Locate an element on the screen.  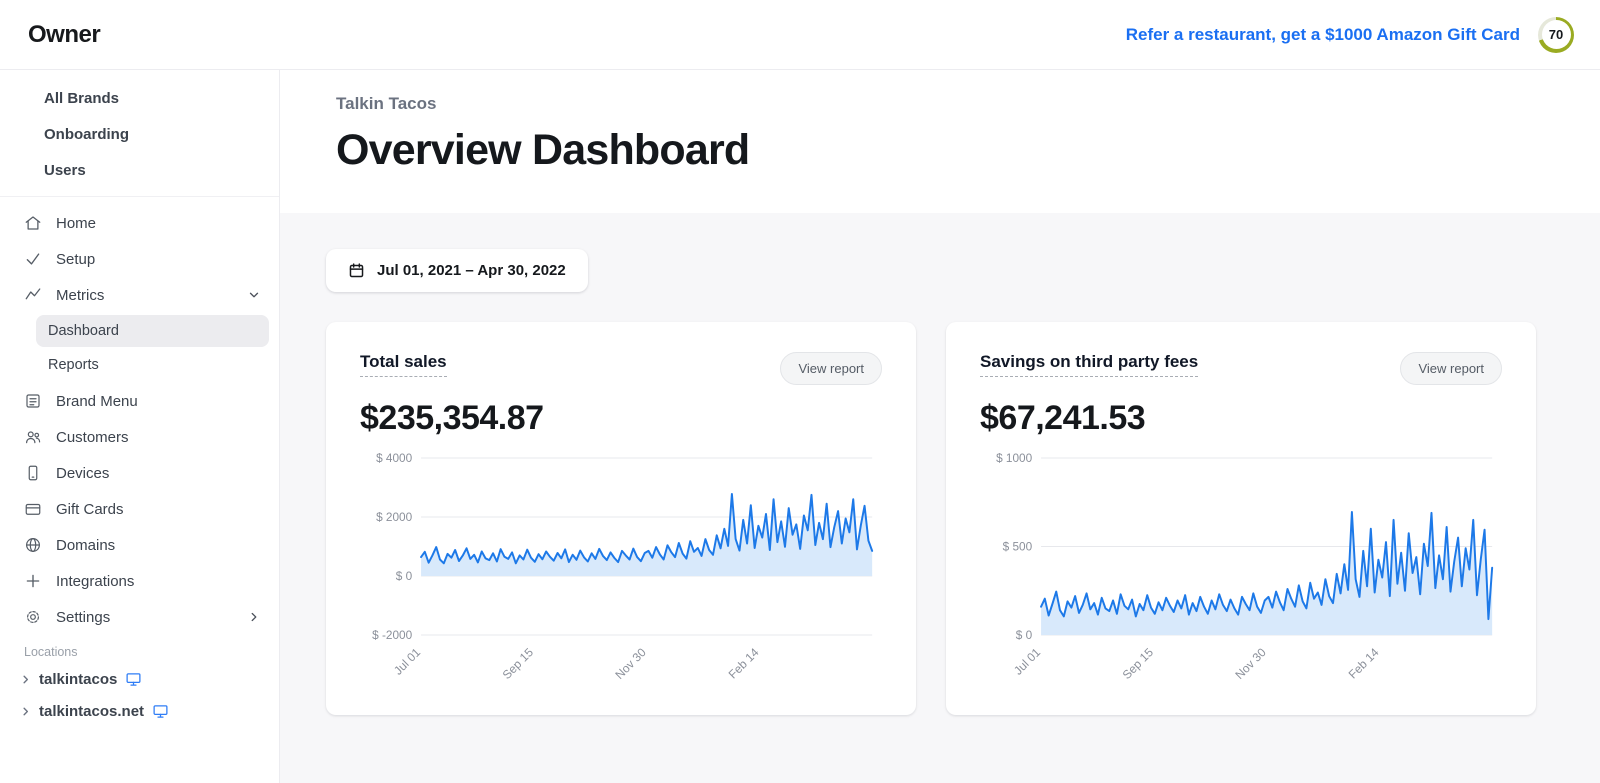
total-sales-amount: $235,354.87 is located at coordinates (452, 418).